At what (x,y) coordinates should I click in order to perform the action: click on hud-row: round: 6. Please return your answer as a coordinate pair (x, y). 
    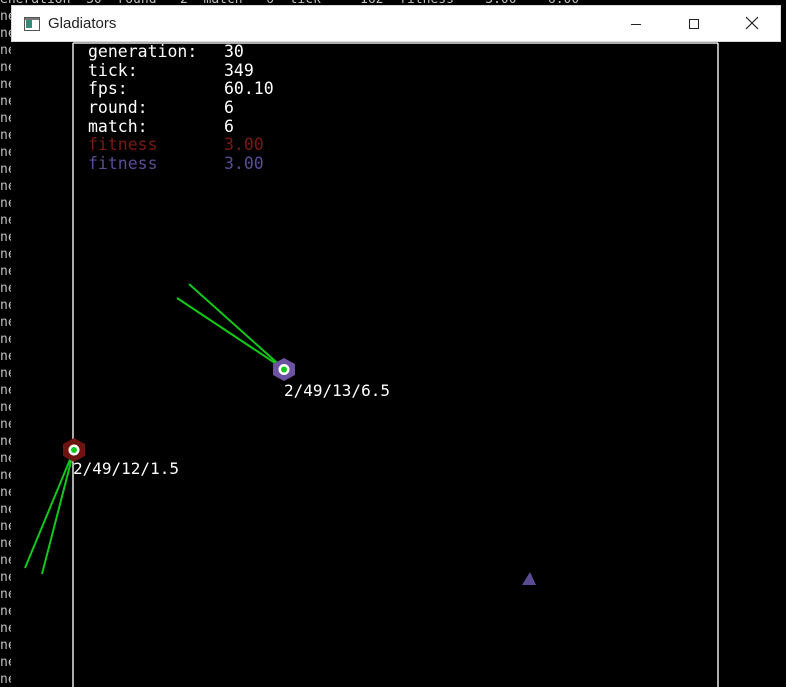
    Looking at the image, I should click on (181, 108).